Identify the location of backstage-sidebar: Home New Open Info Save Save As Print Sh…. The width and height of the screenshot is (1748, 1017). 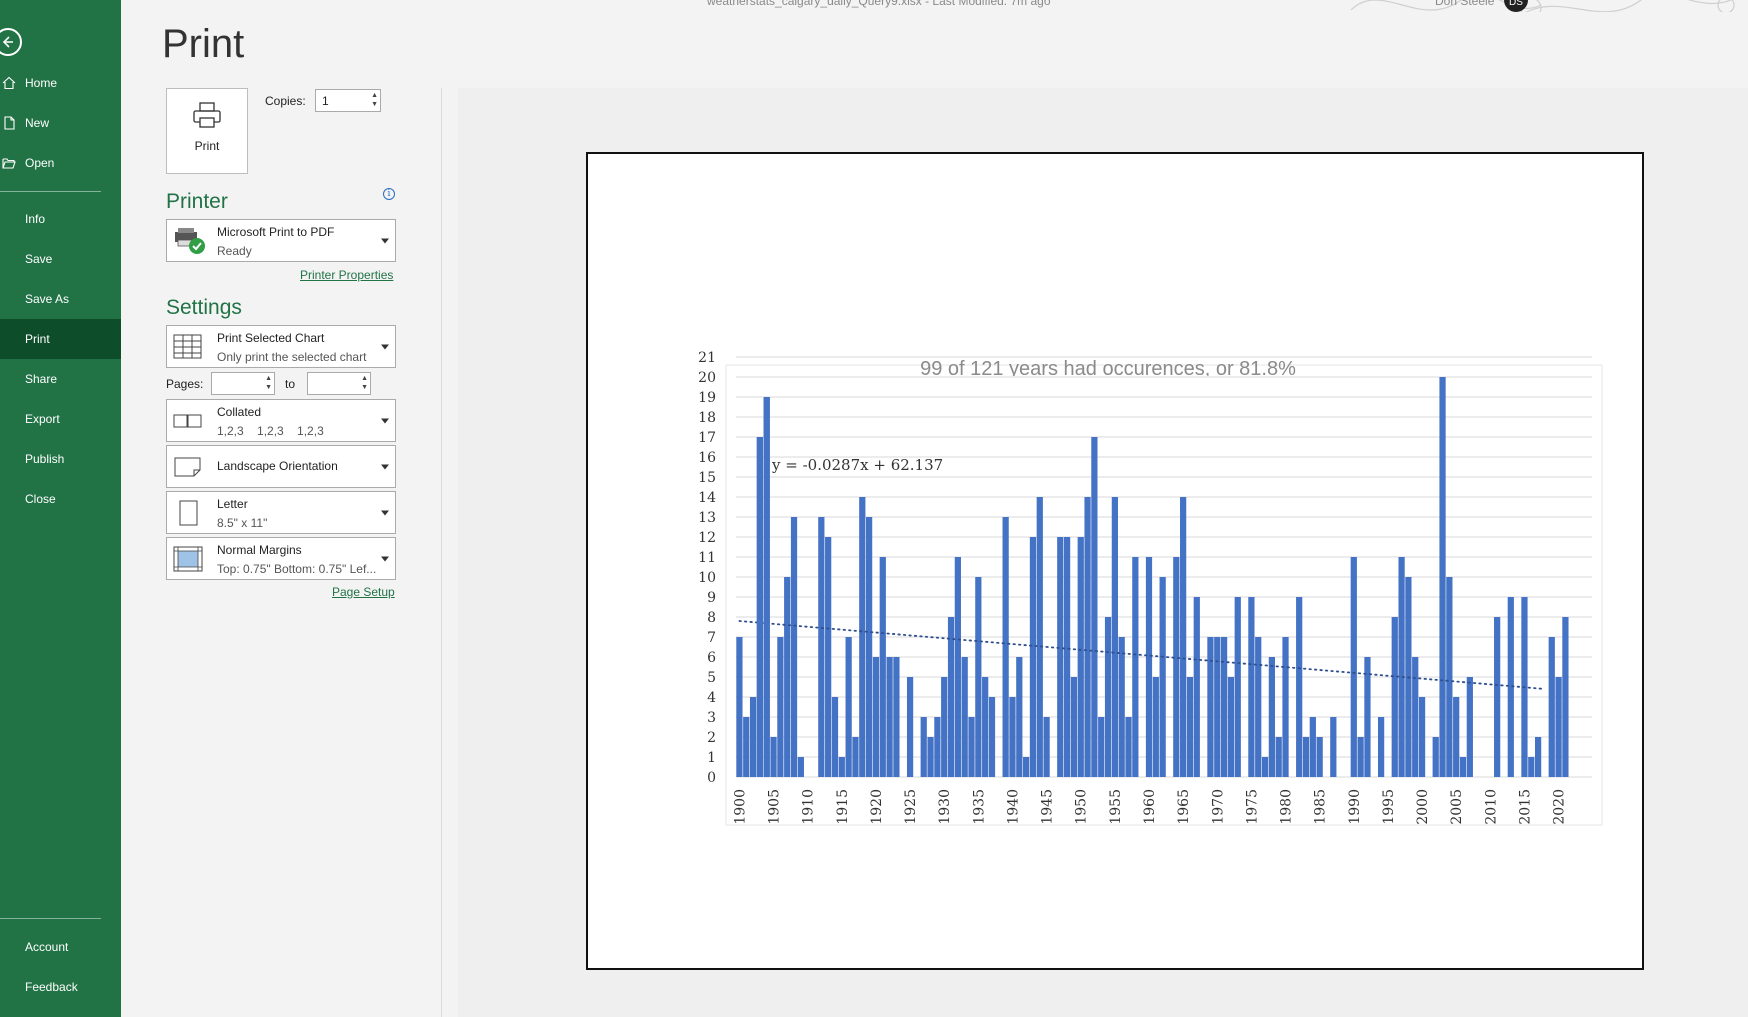
(60, 508).